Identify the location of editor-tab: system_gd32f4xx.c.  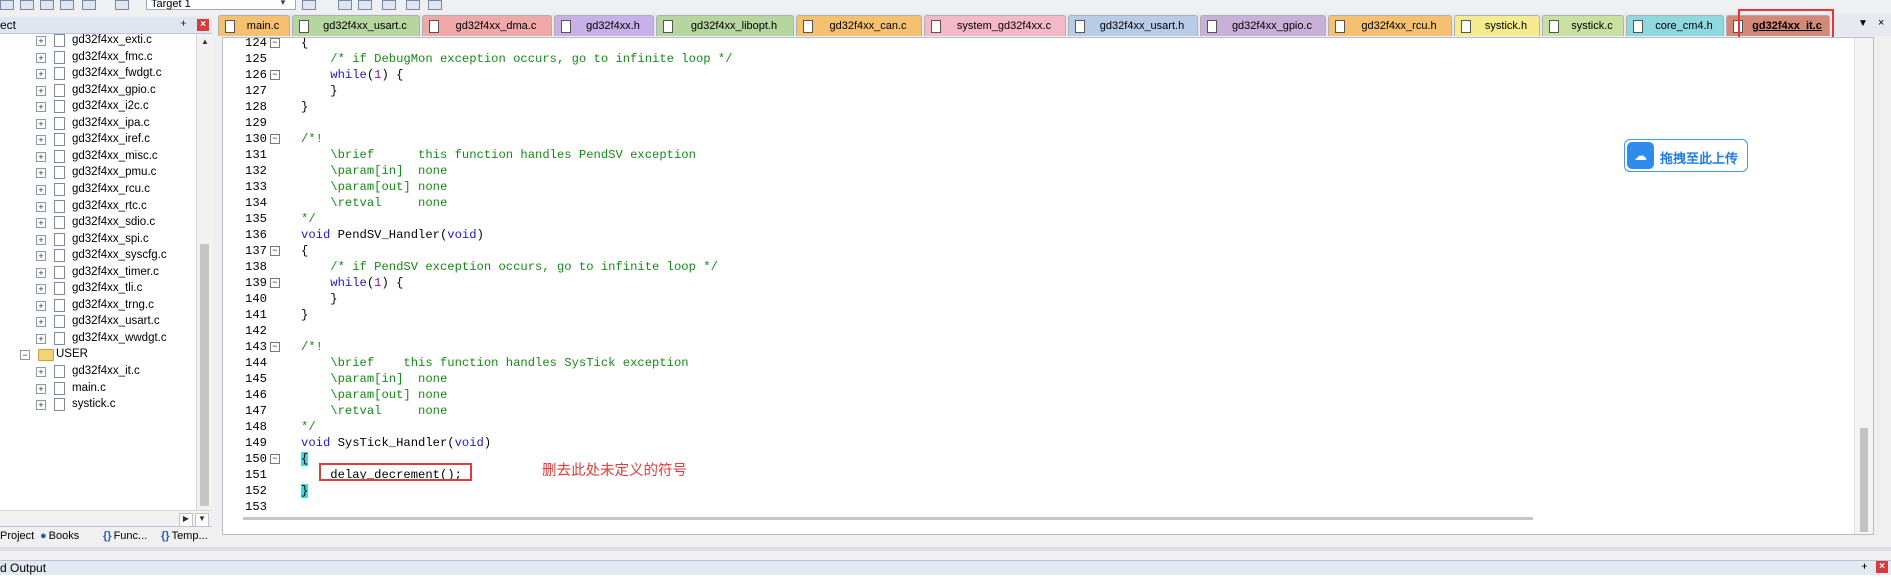
(995, 25).